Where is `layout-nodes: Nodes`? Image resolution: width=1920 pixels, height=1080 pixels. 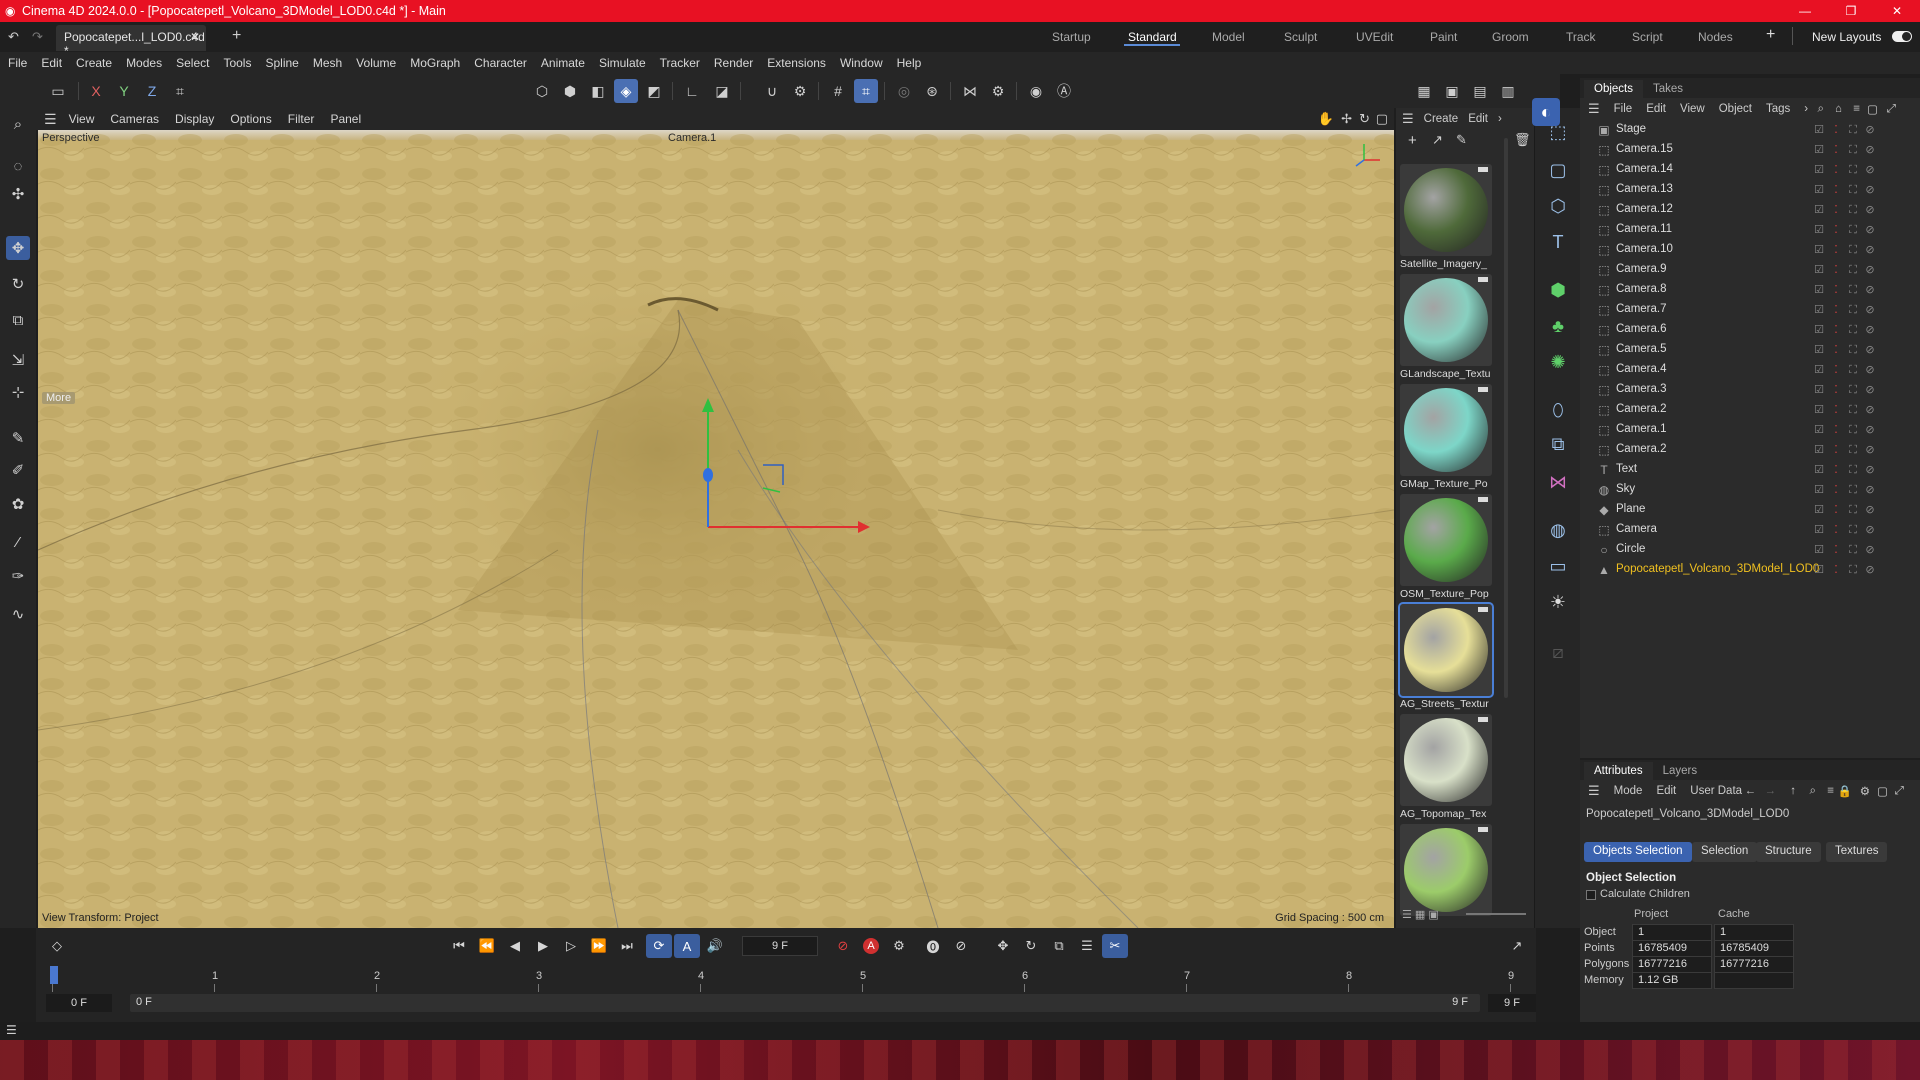
layout-nodes: Nodes is located at coordinates (1715, 37).